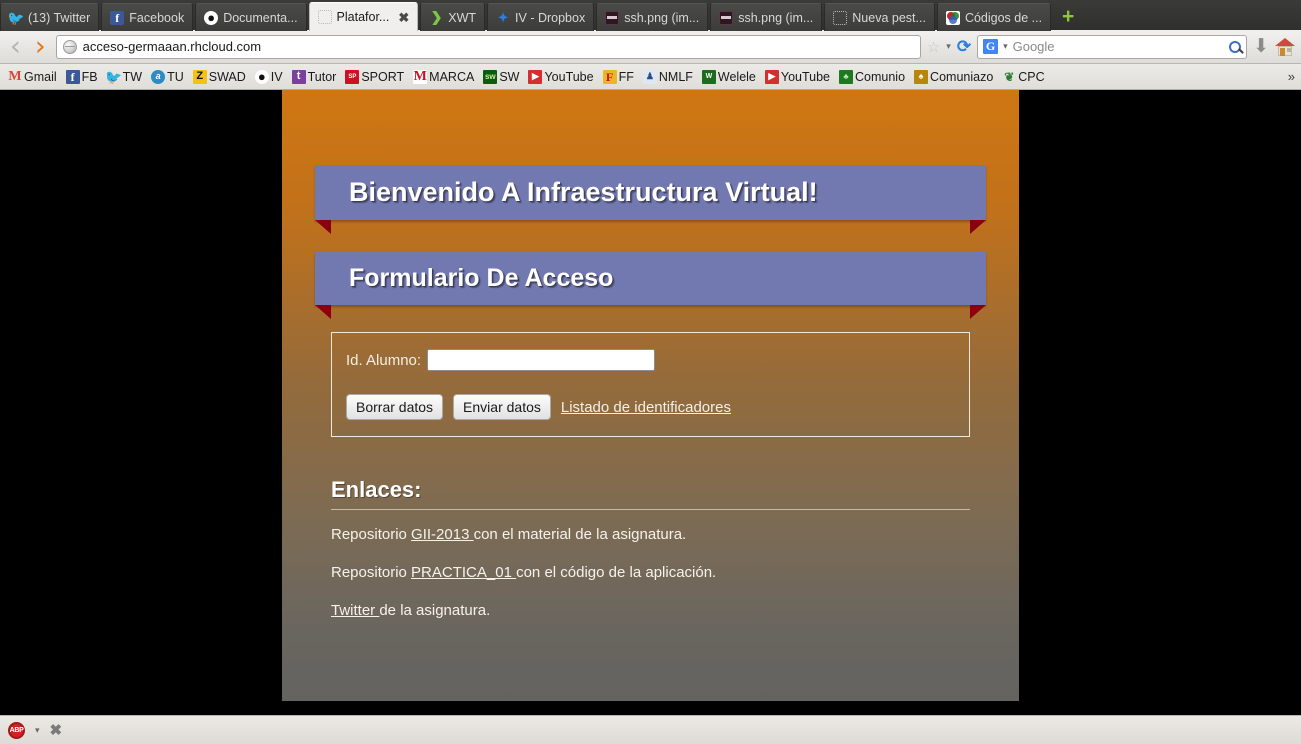  What do you see at coordinates (435, 610) in the screenshot?
I see `link-suffix: de la asignatura.` at bounding box center [435, 610].